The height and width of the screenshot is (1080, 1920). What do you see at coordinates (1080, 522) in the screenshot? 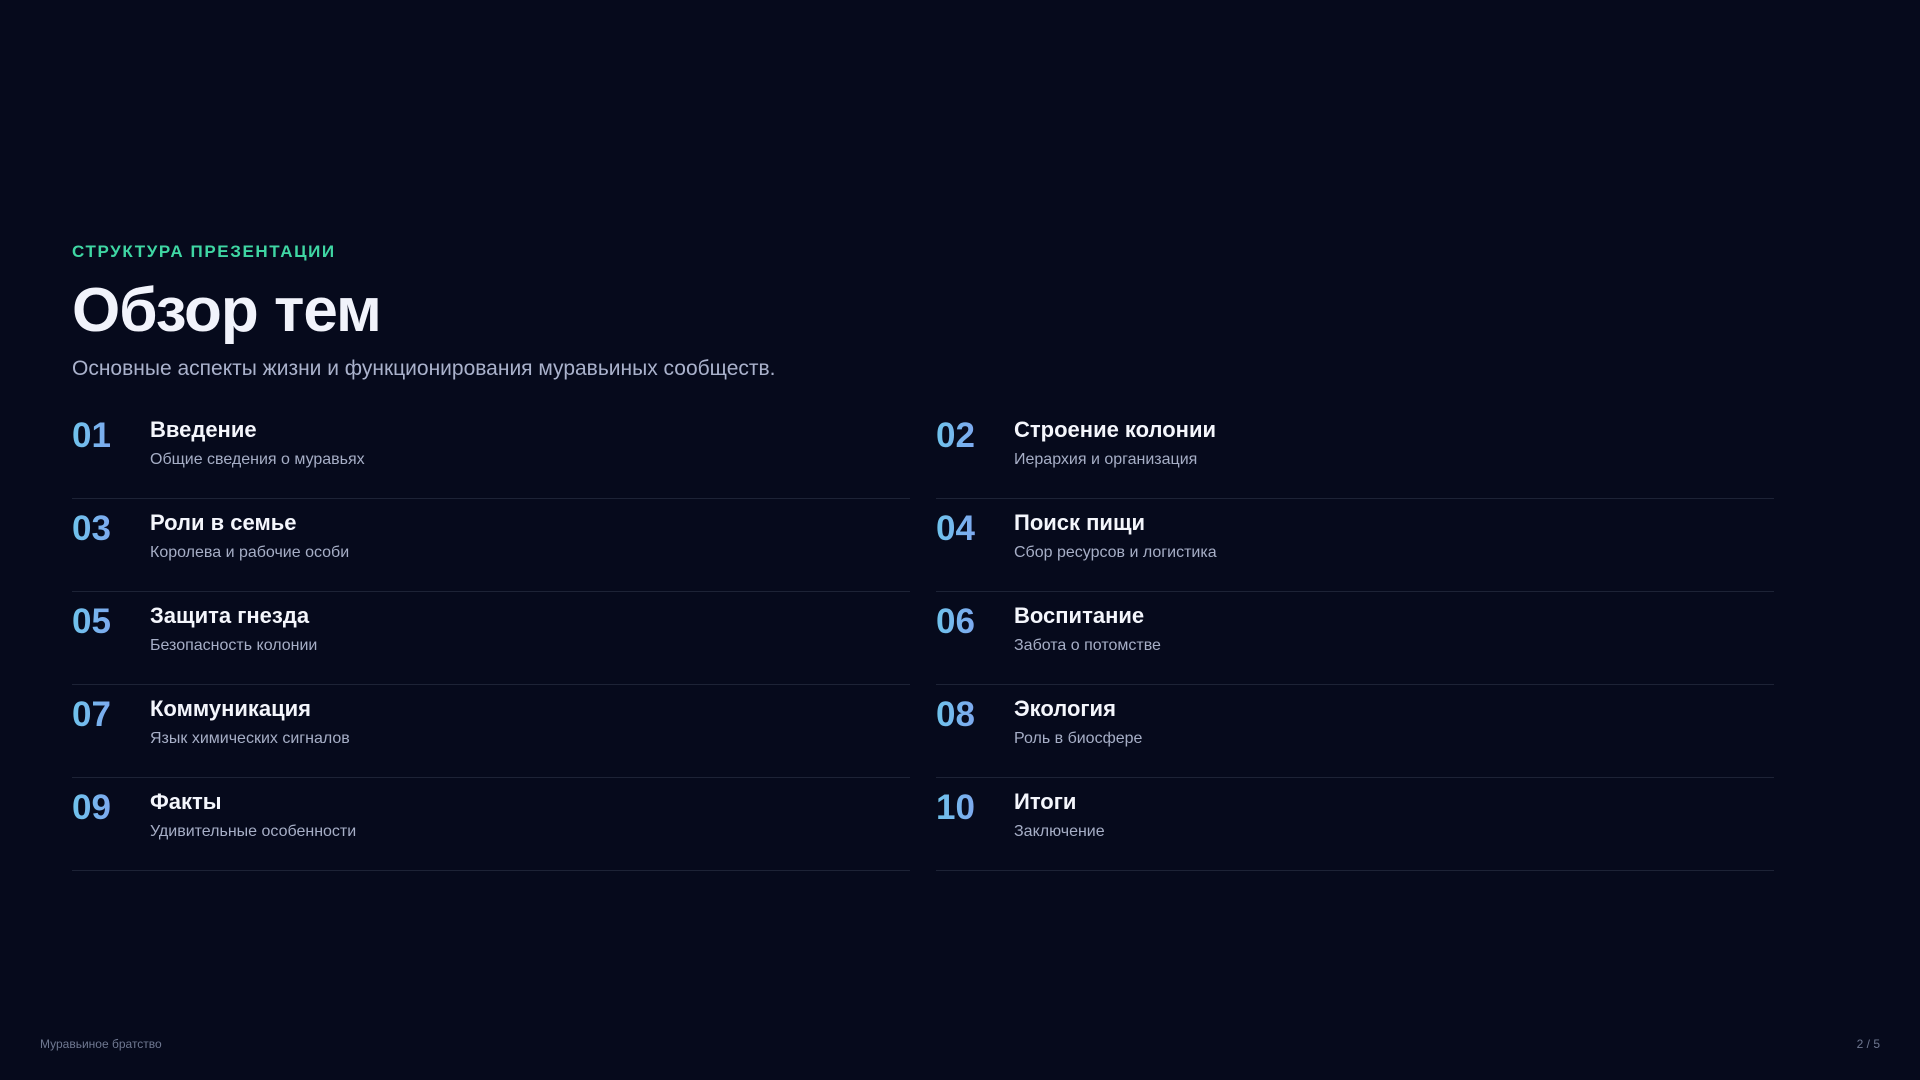
I see `topic-title: Поиск пищи` at bounding box center [1080, 522].